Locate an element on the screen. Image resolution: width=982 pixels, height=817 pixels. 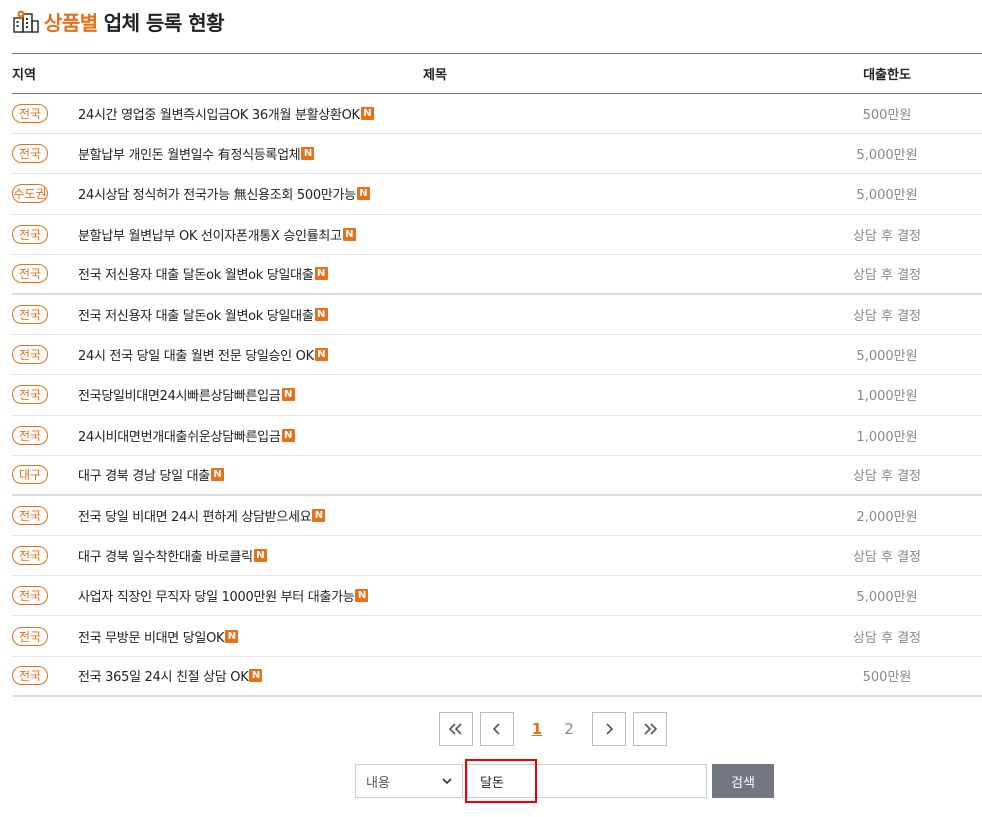
table-row: 전국 전국 365일 24시 친절 상담 OK N 500만원 is located at coordinates (497, 677).